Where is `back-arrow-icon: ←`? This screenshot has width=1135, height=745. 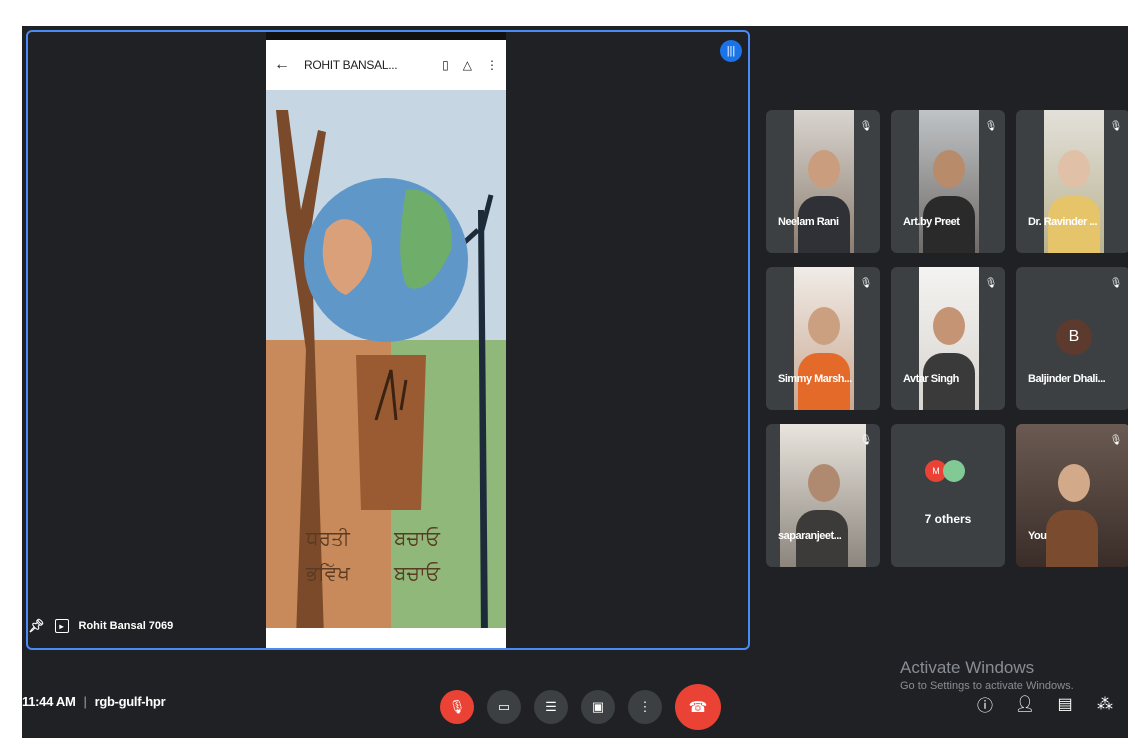 back-arrow-icon: ← is located at coordinates (282, 64).